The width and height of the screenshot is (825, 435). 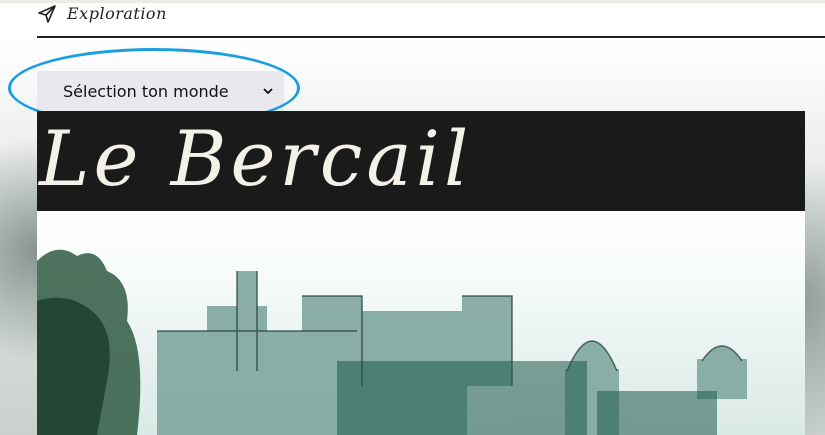 What do you see at coordinates (256, 158) in the screenshot?
I see `banner-title: Le Bercail` at bounding box center [256, 158].